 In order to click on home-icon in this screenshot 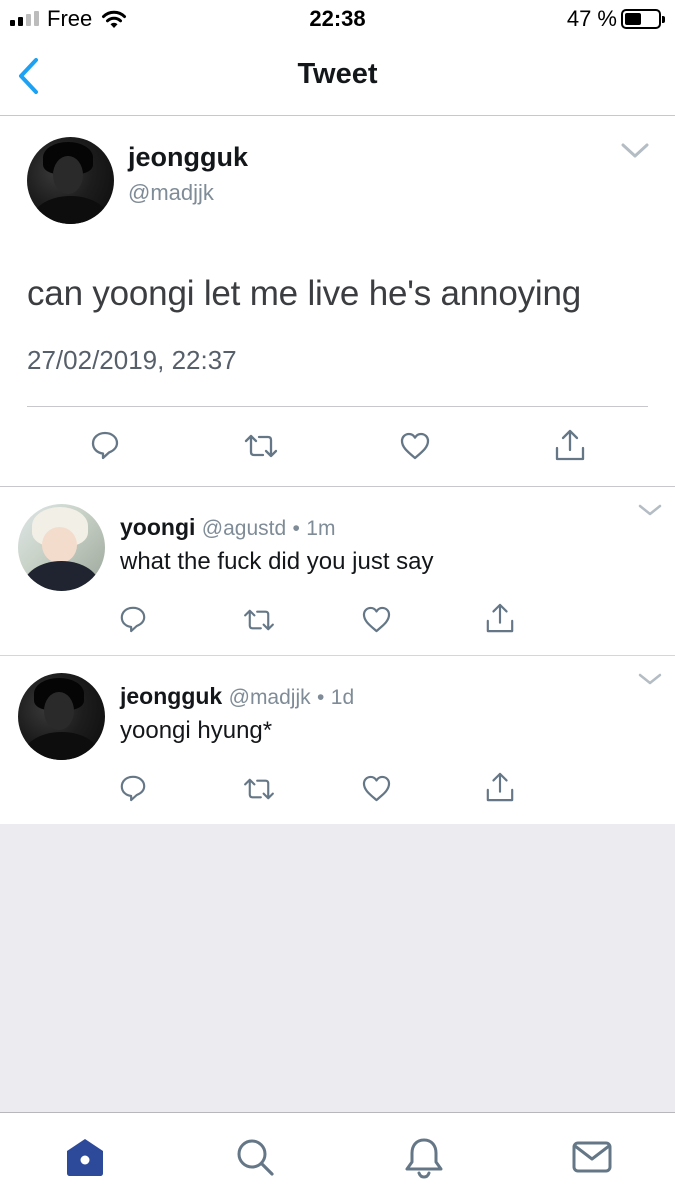, I will do `click(85, 1157)`.